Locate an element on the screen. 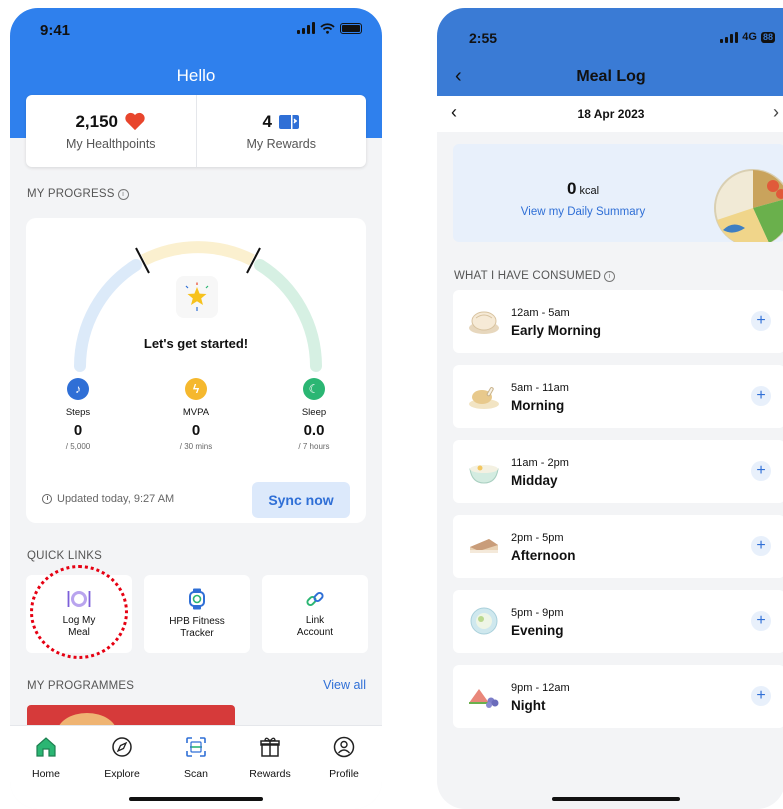 The width and height of the screenshot is (783, 809). mvpa-metric: ϟ MVPA 0 / 30 mins is located at coordinates (196, 414).